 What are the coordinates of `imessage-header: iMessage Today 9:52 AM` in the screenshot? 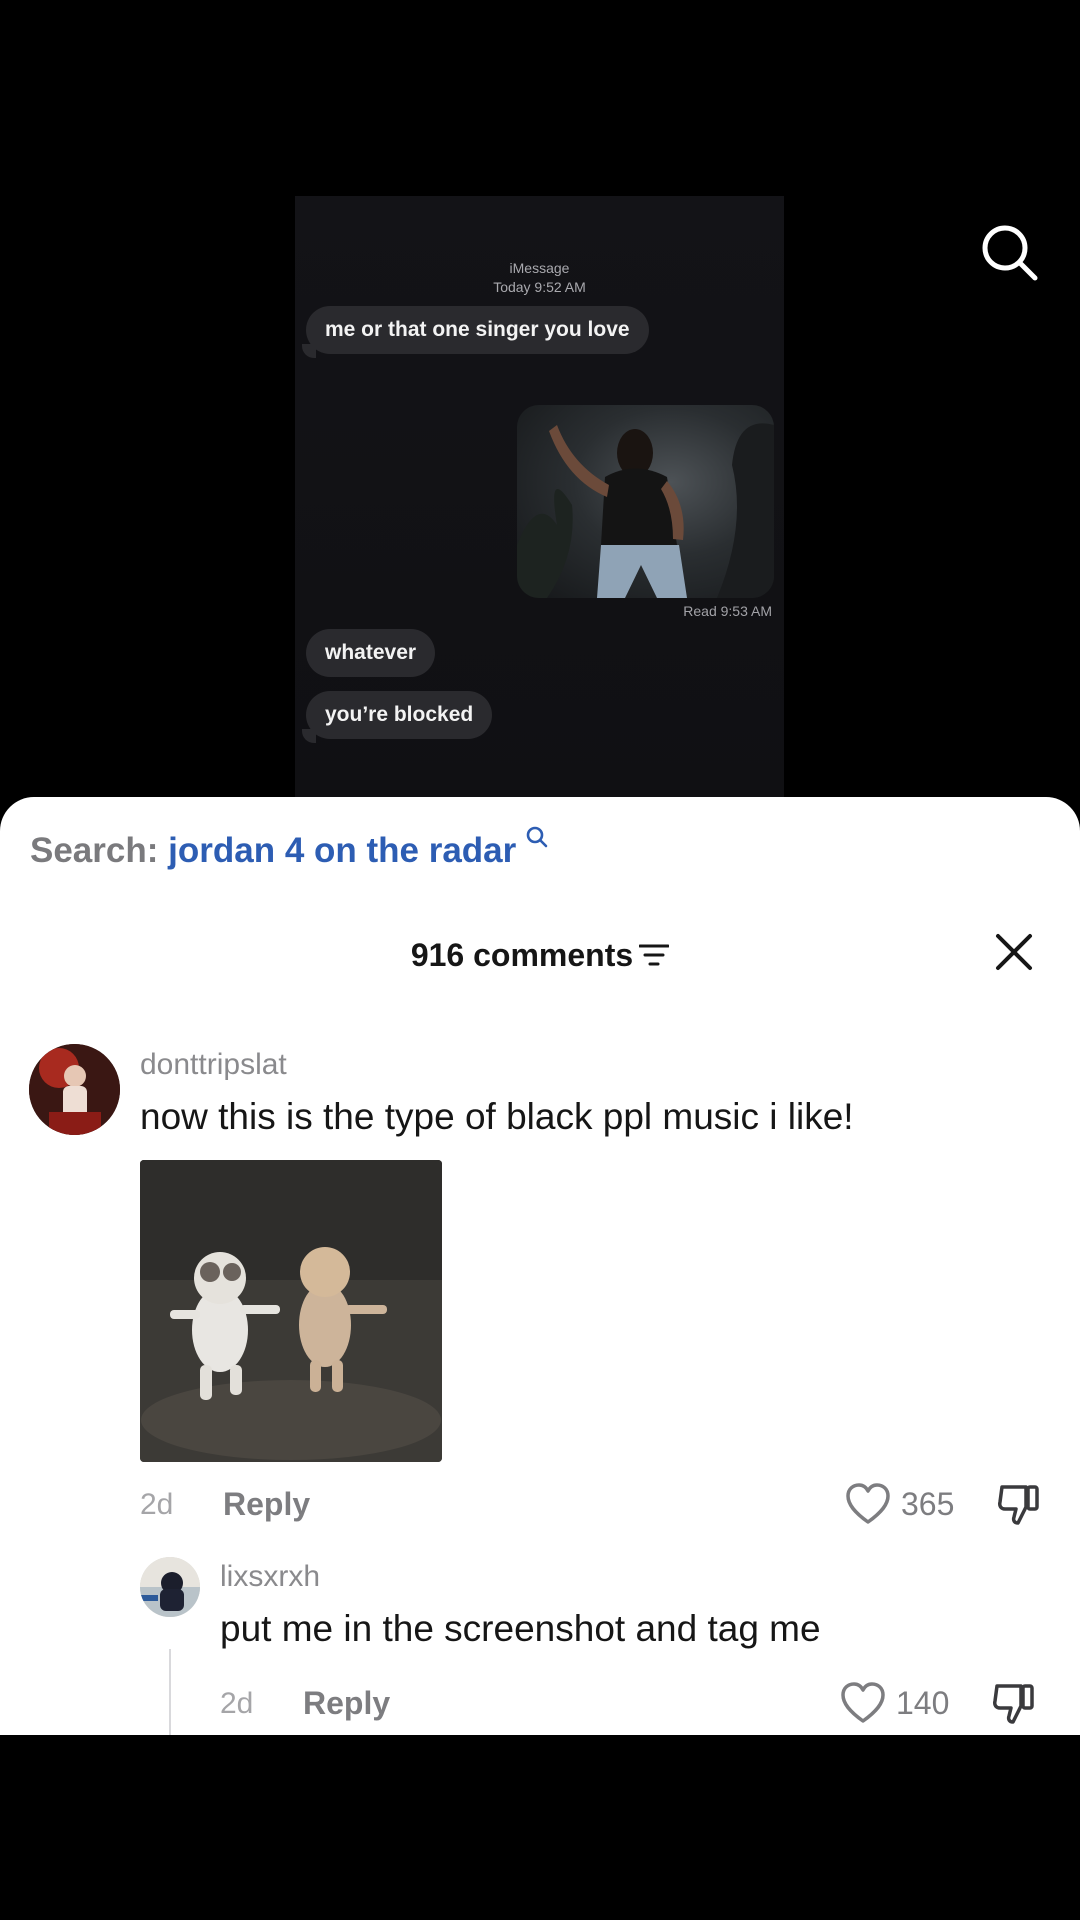 It's located at (539, 278).